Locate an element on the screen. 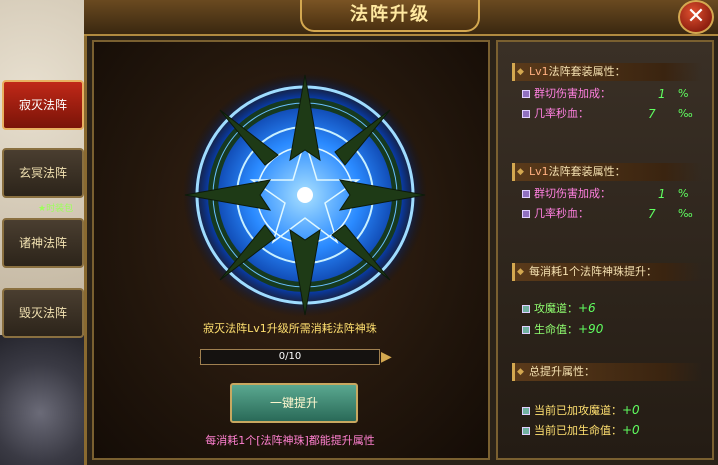  close-icon: ✕ is located at coordinates (696, 16).